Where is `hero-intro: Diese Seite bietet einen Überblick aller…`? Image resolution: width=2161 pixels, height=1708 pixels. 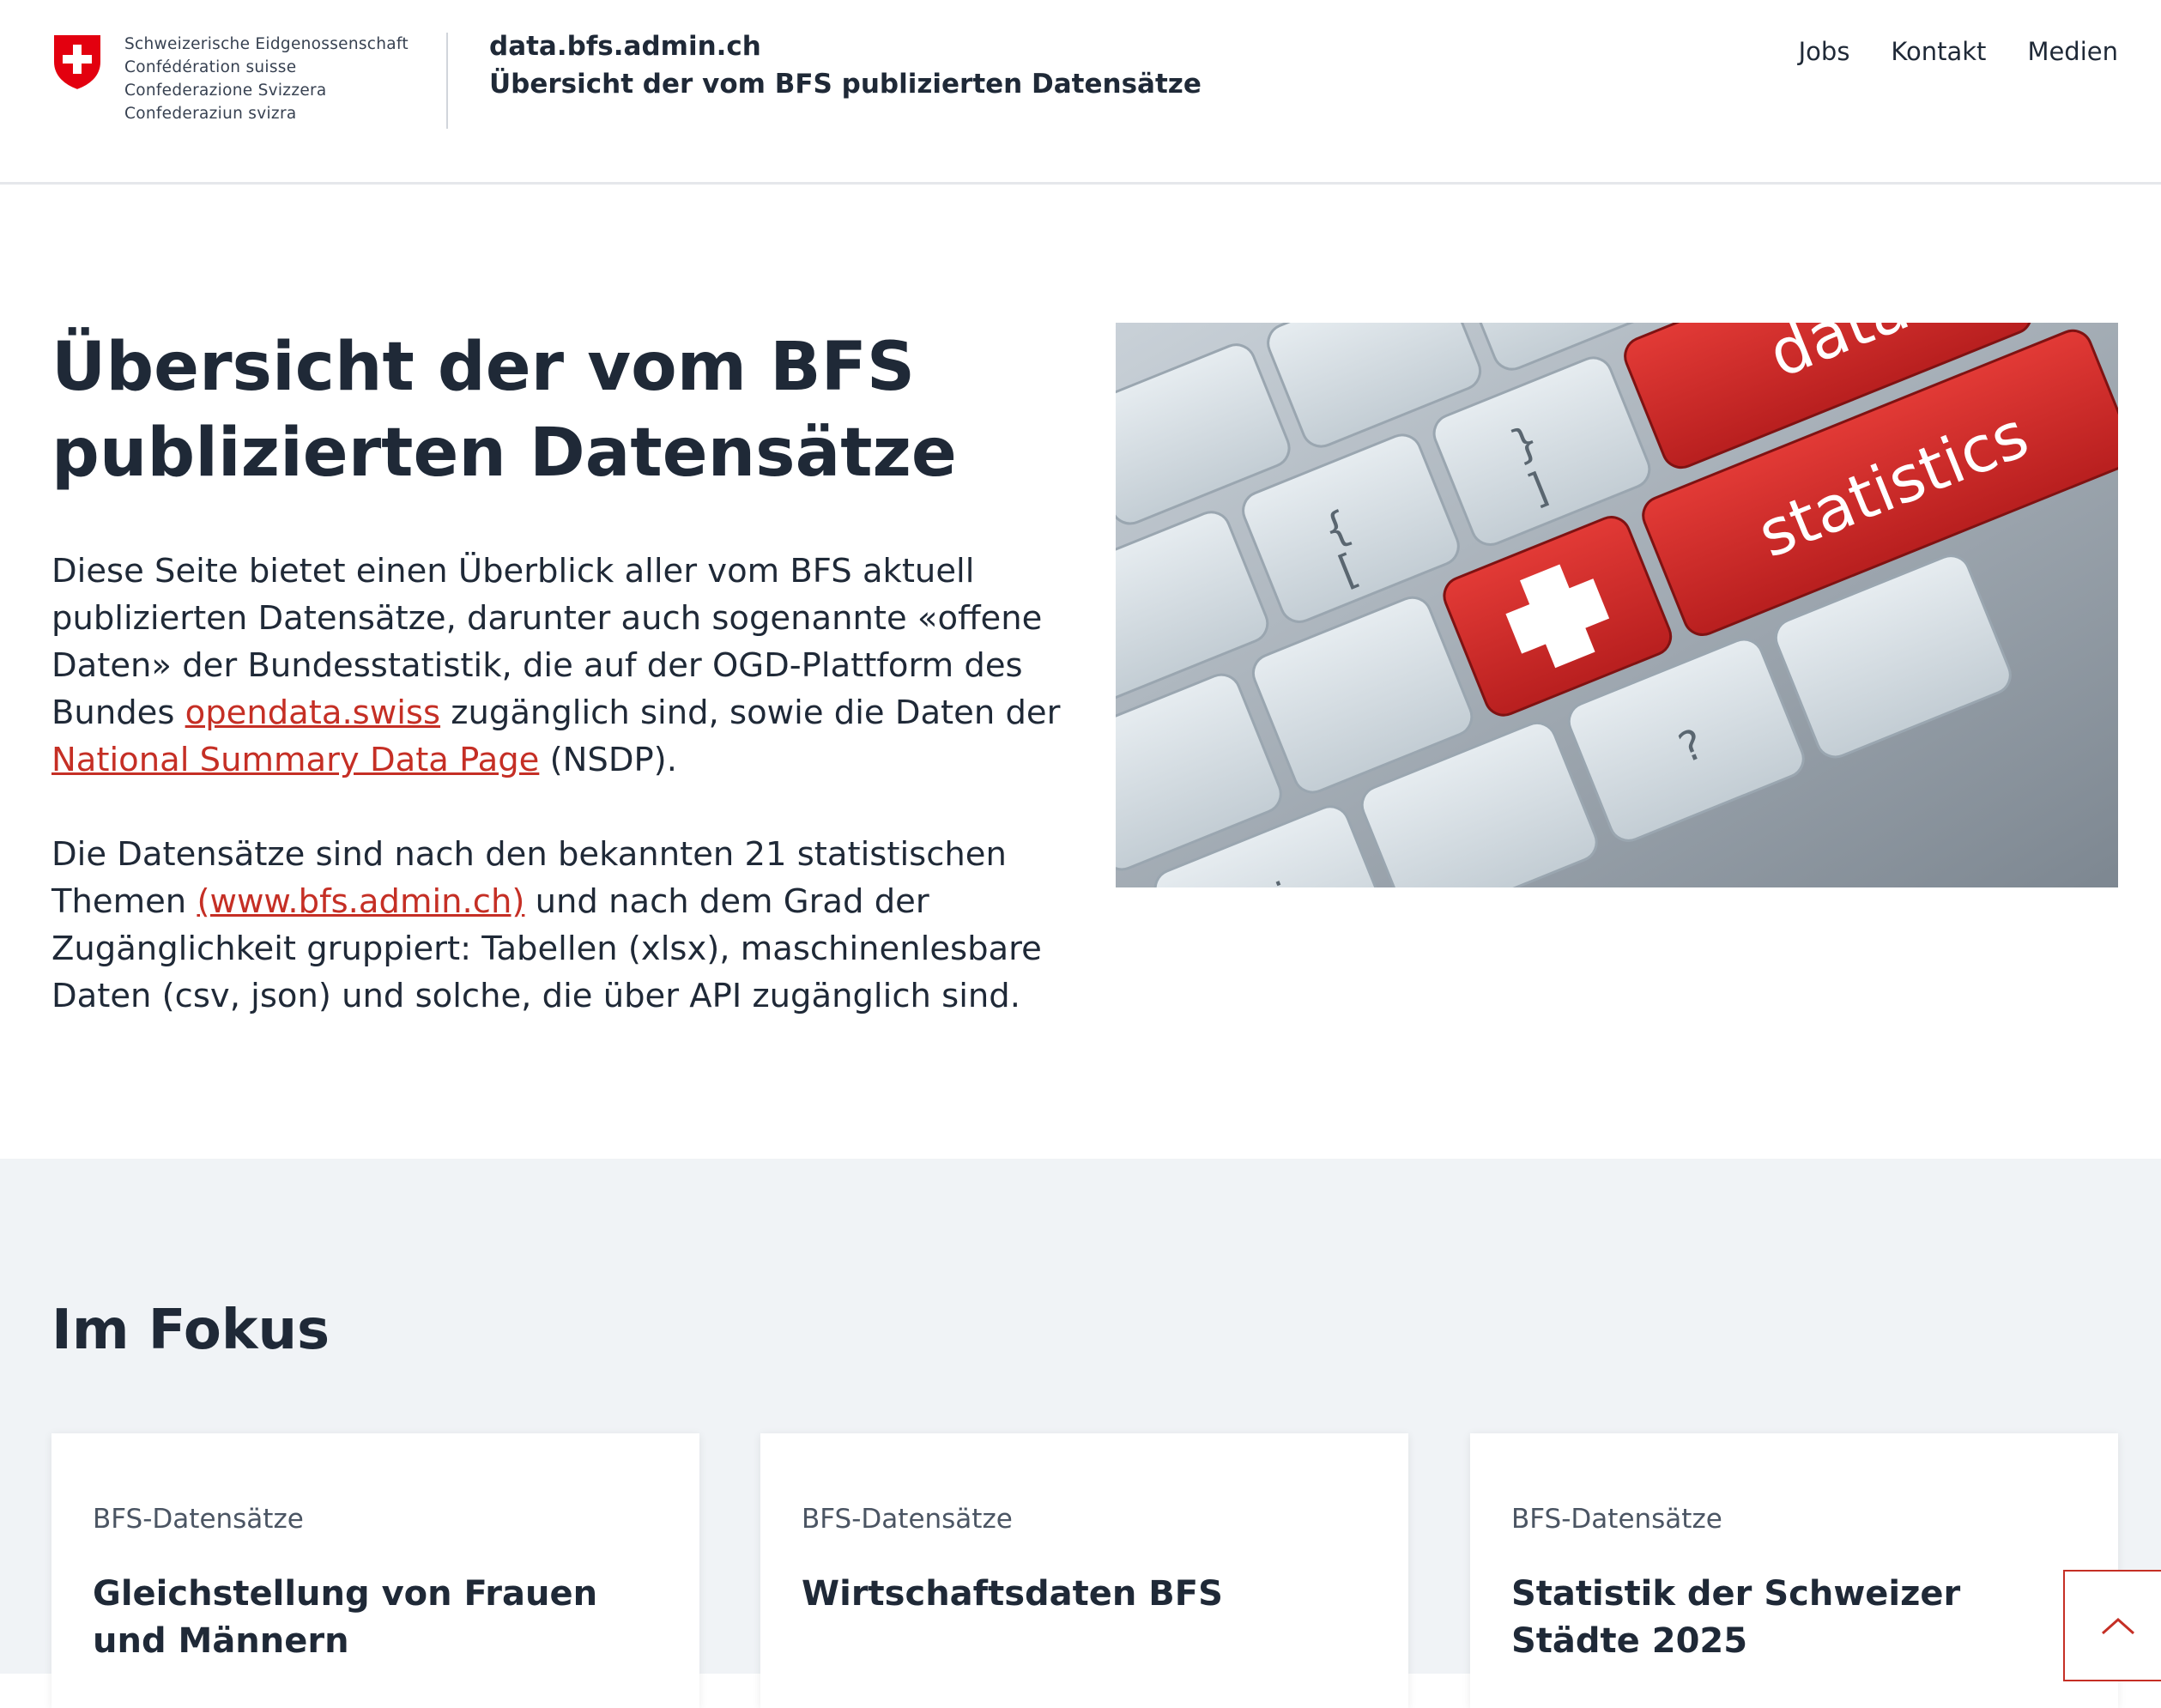
hero-intro: Diese Seite bietet einen Überblick aller… is located at coordinates (562, 808).